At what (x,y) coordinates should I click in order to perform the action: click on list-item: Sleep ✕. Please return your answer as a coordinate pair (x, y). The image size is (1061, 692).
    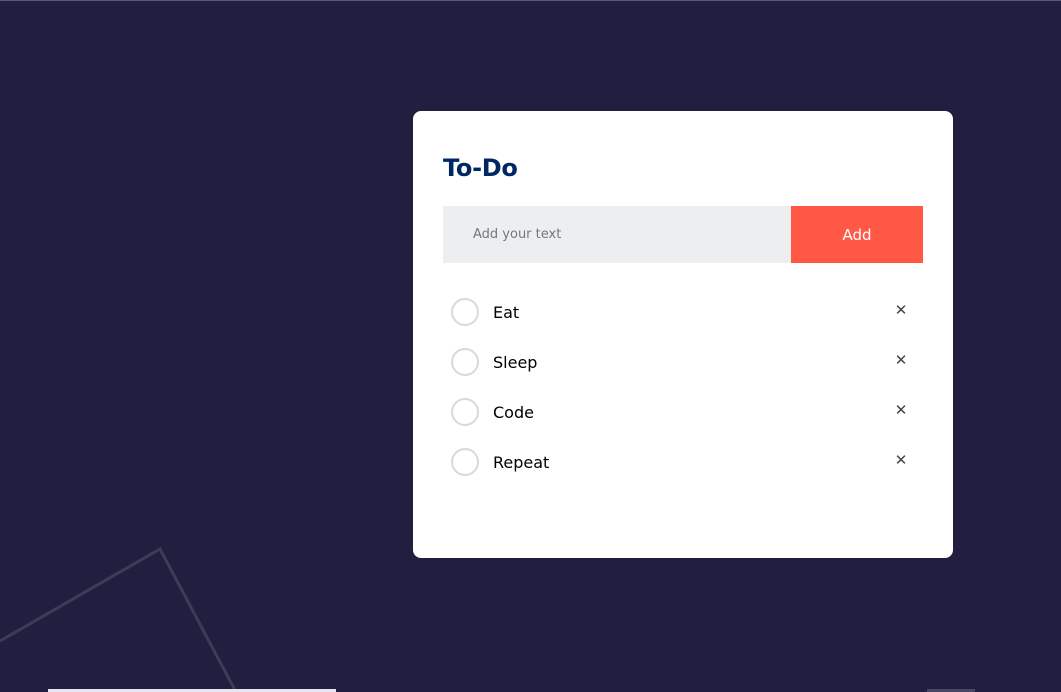
    Looking at the image, I should click on (683, 363).